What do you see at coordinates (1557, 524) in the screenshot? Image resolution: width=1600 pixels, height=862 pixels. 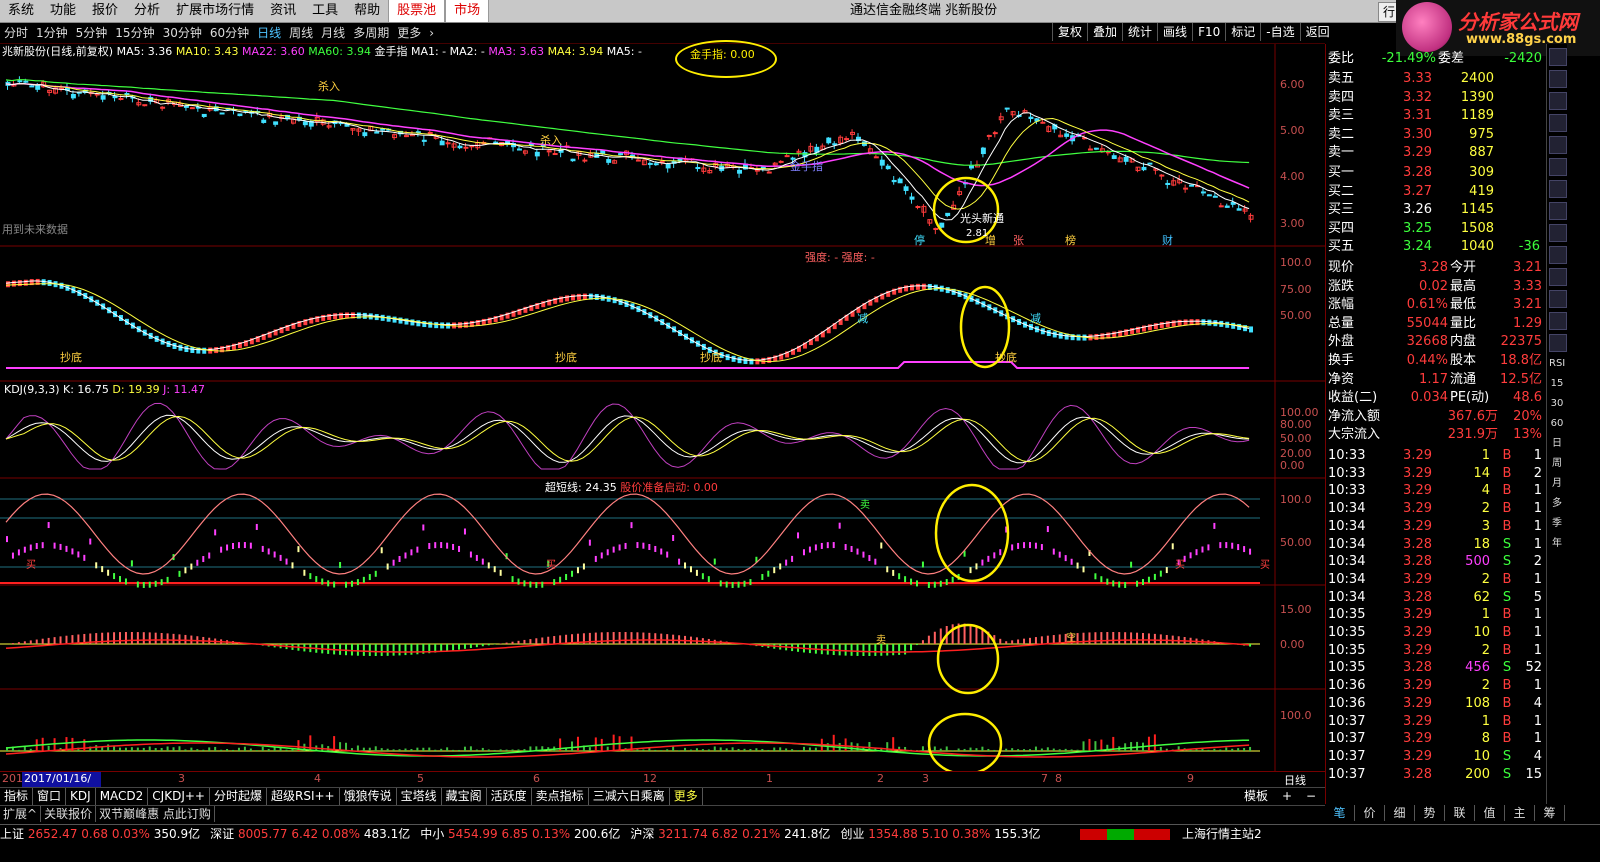 I see `period-shortcut-icon: 季` at bounding box center [1557, 524].